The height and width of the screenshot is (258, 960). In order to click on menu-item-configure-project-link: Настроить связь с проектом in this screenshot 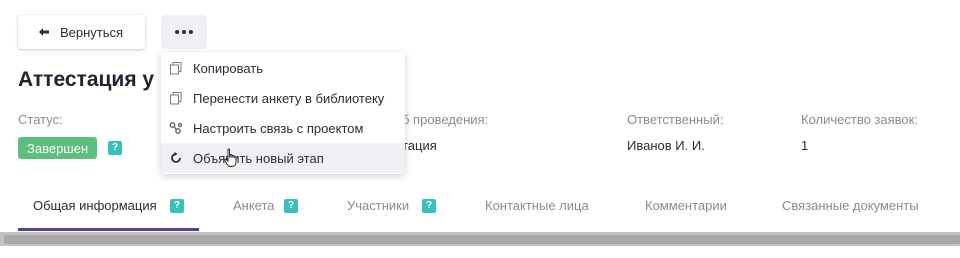, I will do `click(283, 128)`.